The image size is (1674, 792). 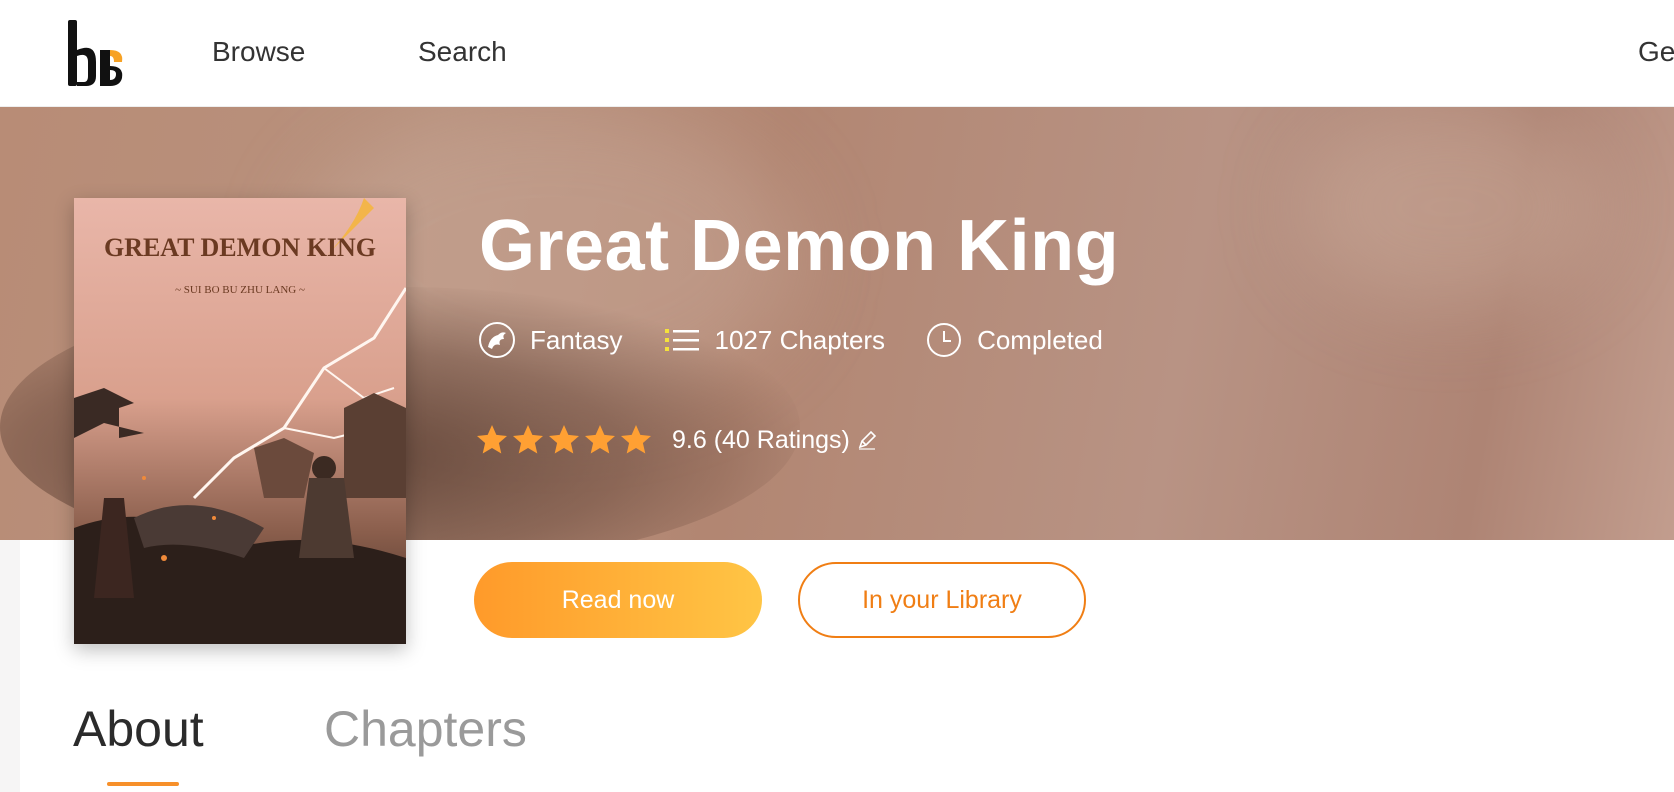 I want to click on status-label: Completed, so click(x=1040, y=339).